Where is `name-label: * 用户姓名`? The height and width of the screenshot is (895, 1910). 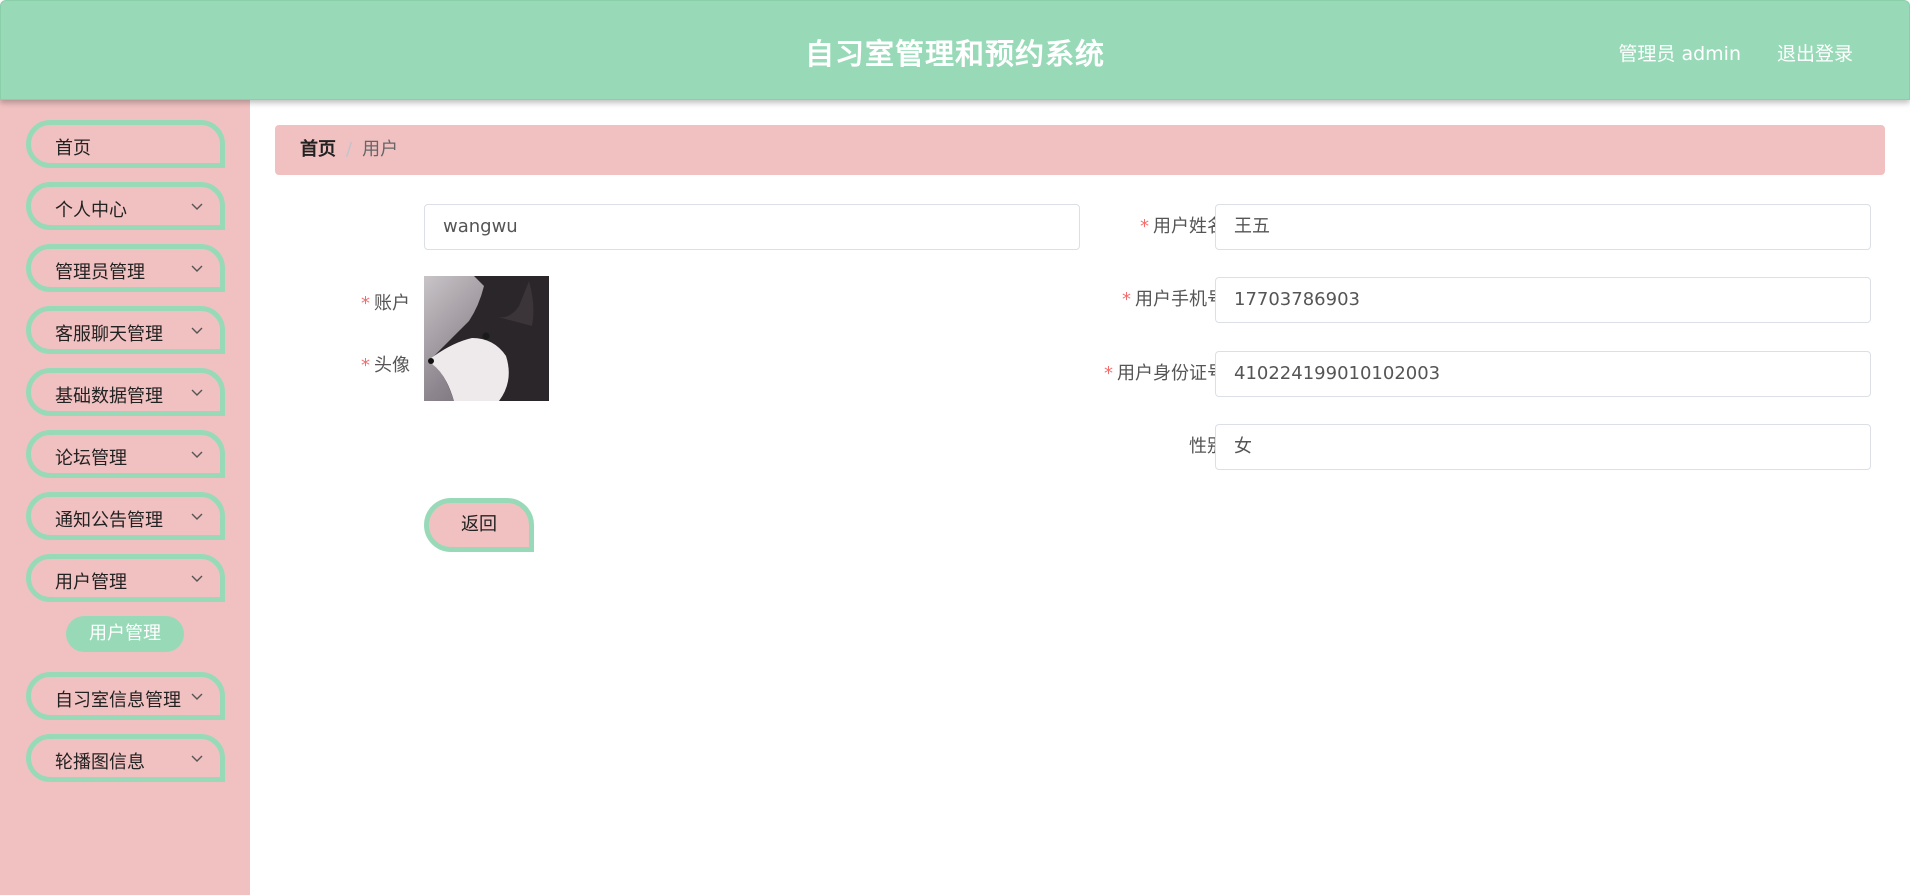
name-label: * 用户姓名 is located at coordinates (1047, 227).